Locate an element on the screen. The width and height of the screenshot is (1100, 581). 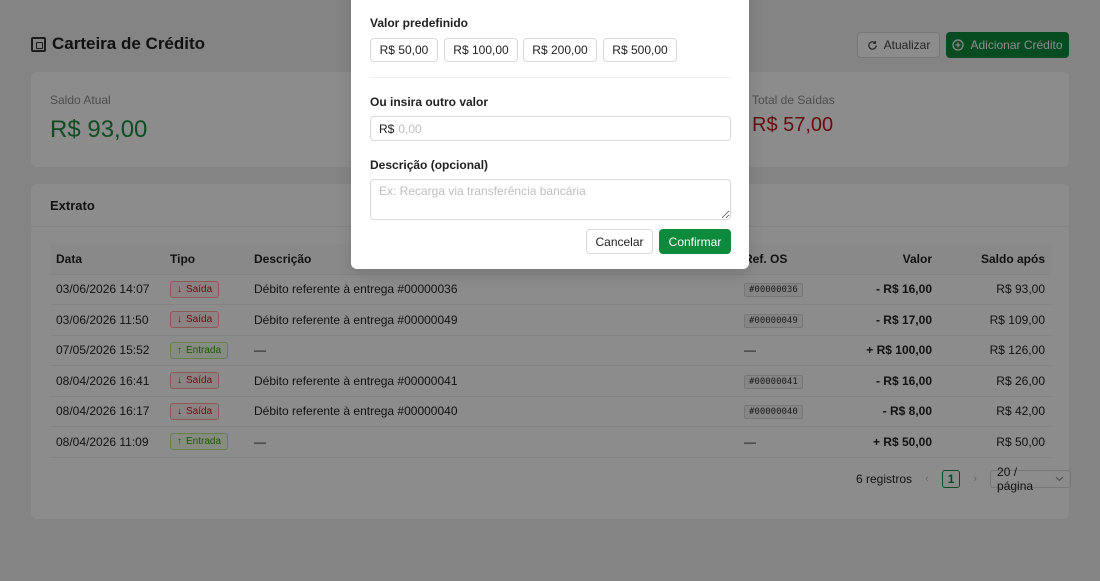
description-textarea is located at coordinates (550, 199).